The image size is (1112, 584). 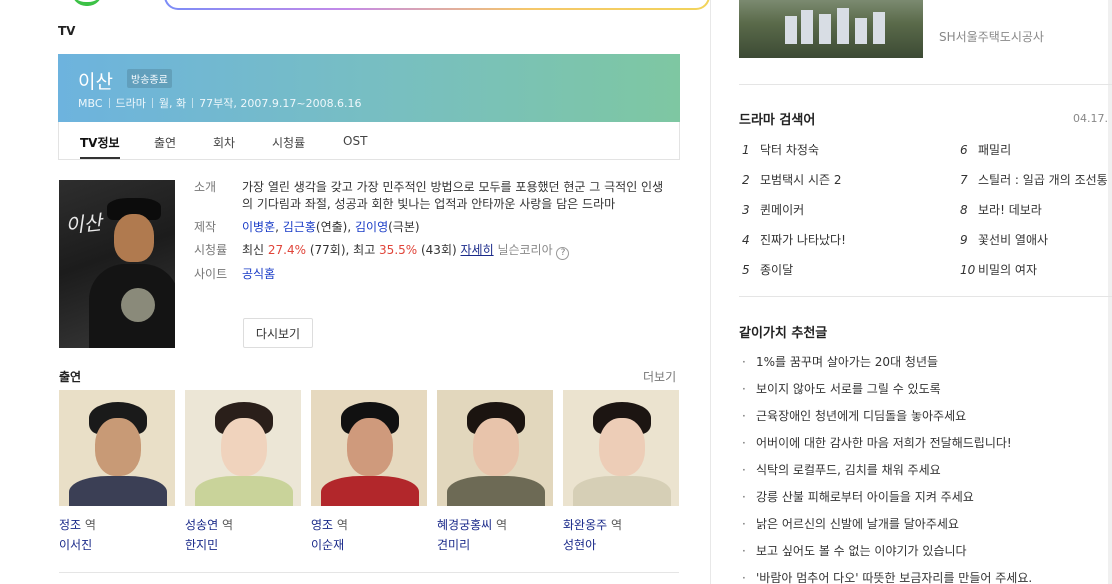 I want to click on rewatch-button: 다시보기, so click(x=278, y=333).